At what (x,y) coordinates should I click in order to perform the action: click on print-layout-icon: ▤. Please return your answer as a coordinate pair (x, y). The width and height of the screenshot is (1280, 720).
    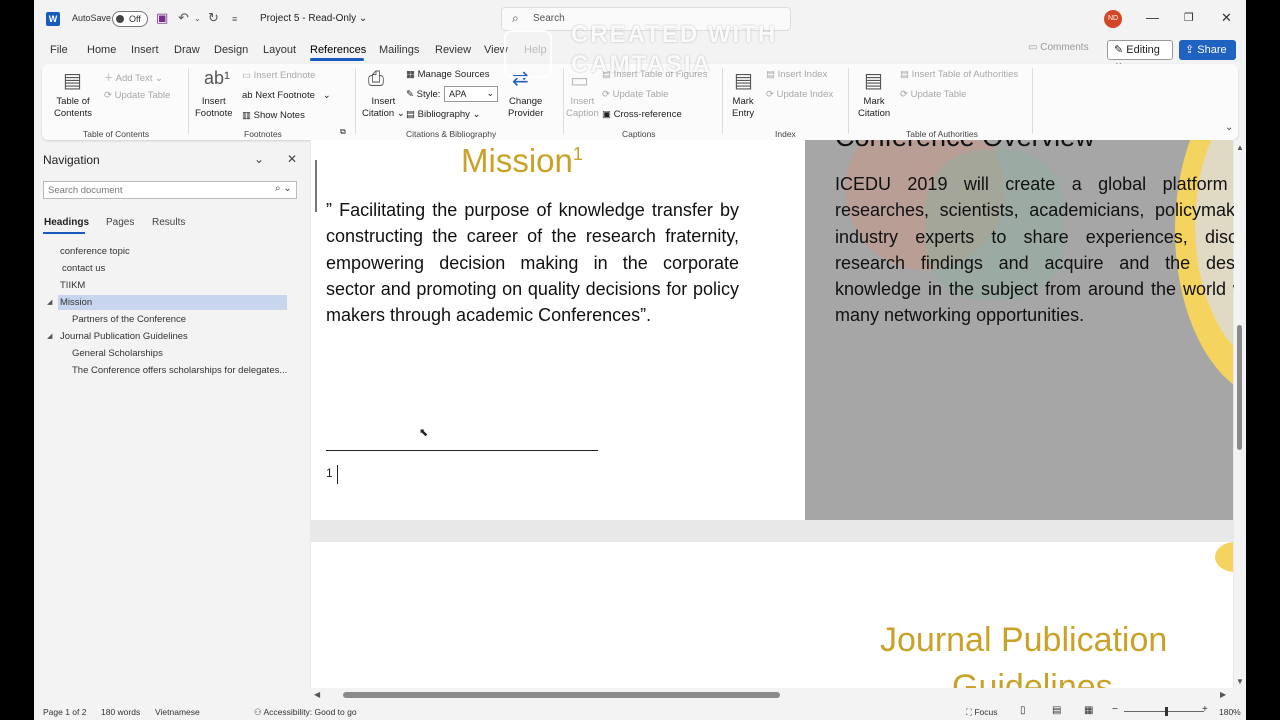
    Looking at the image, I should click on (1056, 710).